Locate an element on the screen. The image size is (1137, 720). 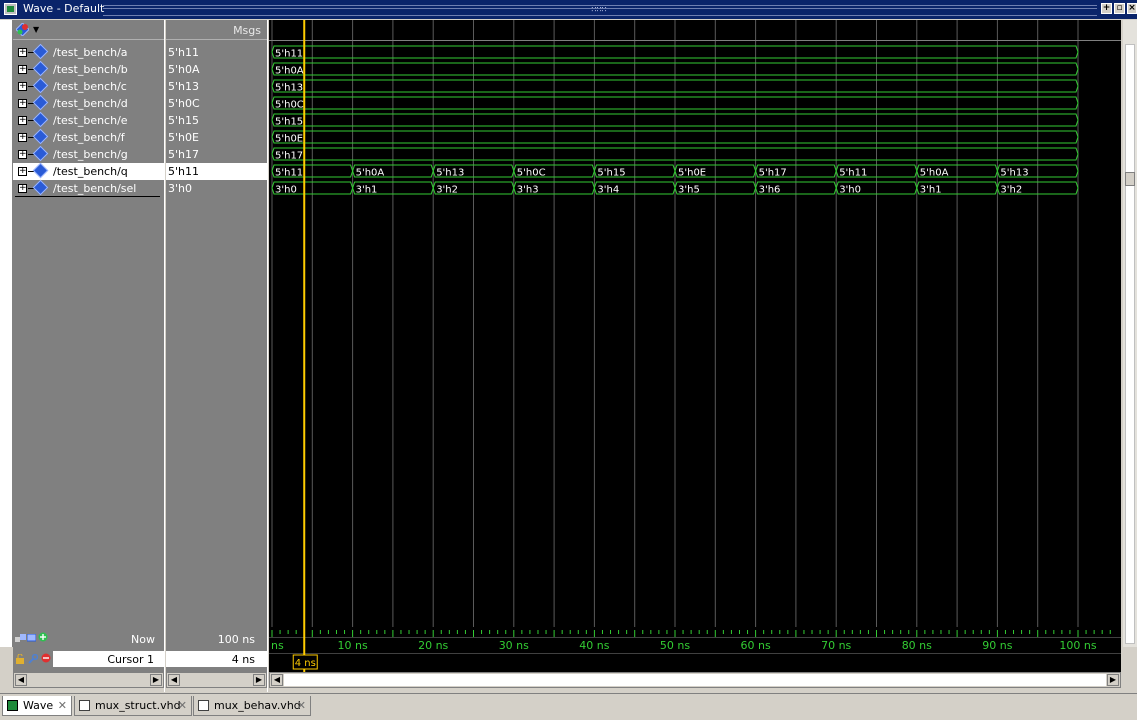
waveform-hscrollbar: ◀ ▶ is located at coordinates (695, 680).